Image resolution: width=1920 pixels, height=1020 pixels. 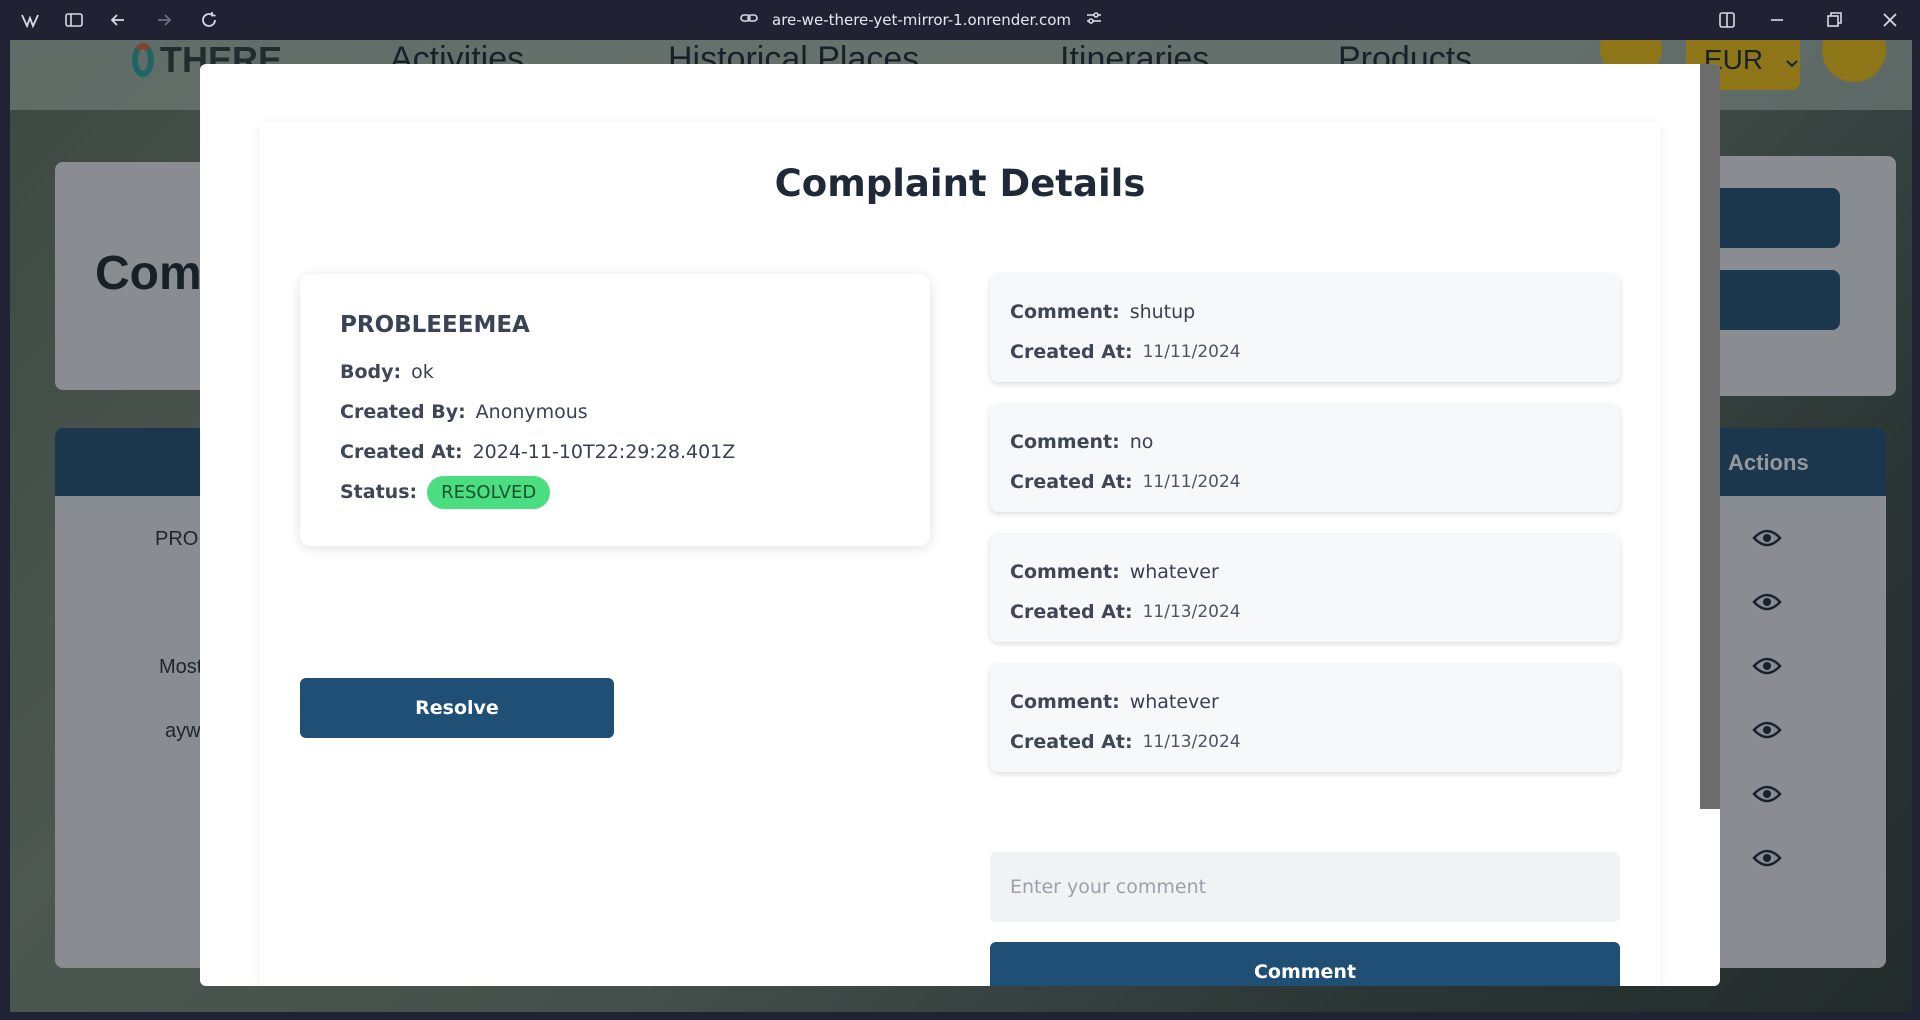 I want to click on comment-text: shutup, so click(x=1162, y=312).